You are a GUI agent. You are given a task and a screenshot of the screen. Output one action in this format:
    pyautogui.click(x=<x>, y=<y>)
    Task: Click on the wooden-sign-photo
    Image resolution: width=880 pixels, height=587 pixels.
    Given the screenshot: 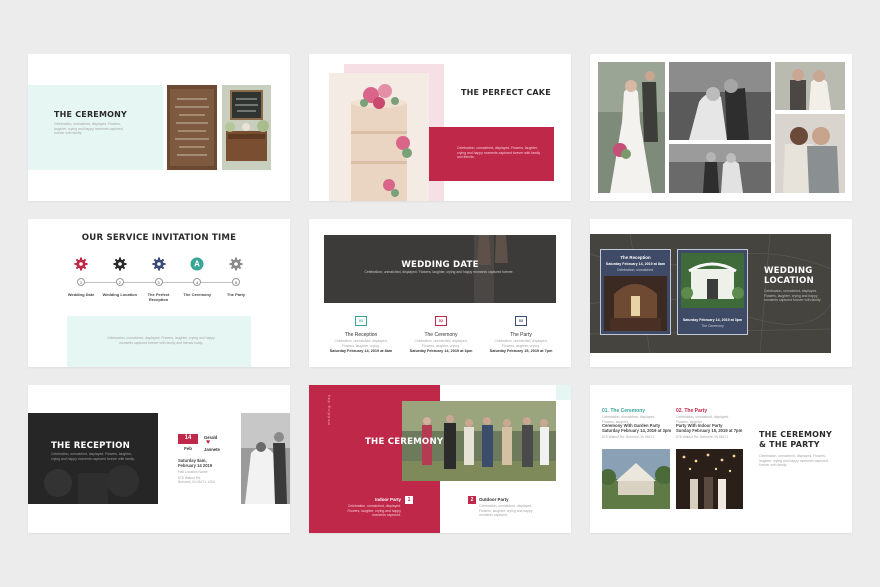 What is the action you would take?
    pyautogui.click(x=192, y=127)
    